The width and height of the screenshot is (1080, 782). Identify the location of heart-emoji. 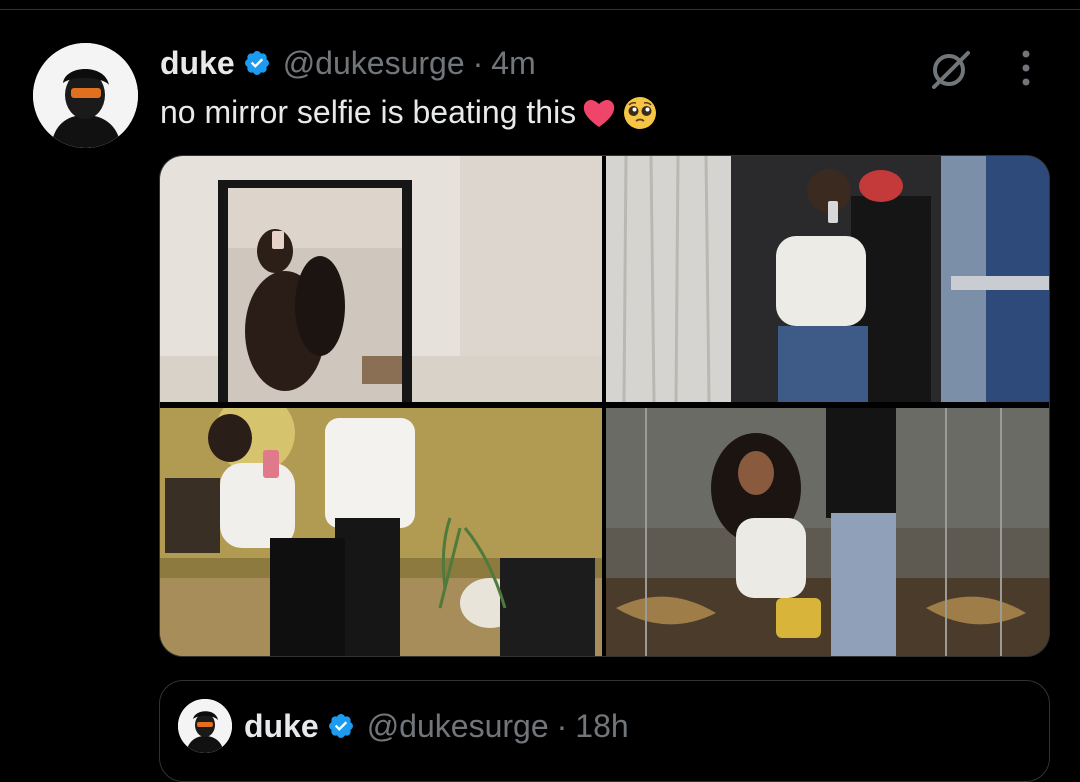
(599, 113).